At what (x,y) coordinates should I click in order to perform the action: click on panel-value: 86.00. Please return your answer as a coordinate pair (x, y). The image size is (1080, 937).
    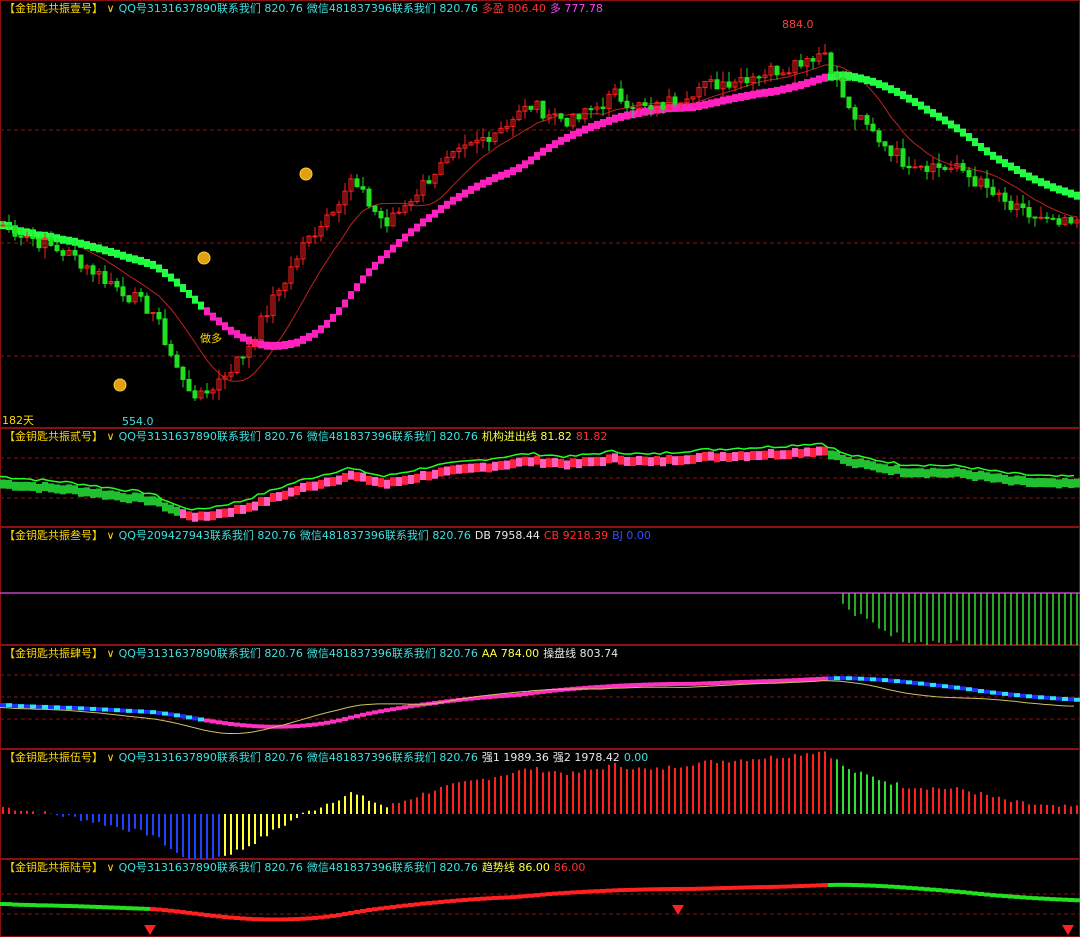
    Looking at the image, I should click on (569, 867).